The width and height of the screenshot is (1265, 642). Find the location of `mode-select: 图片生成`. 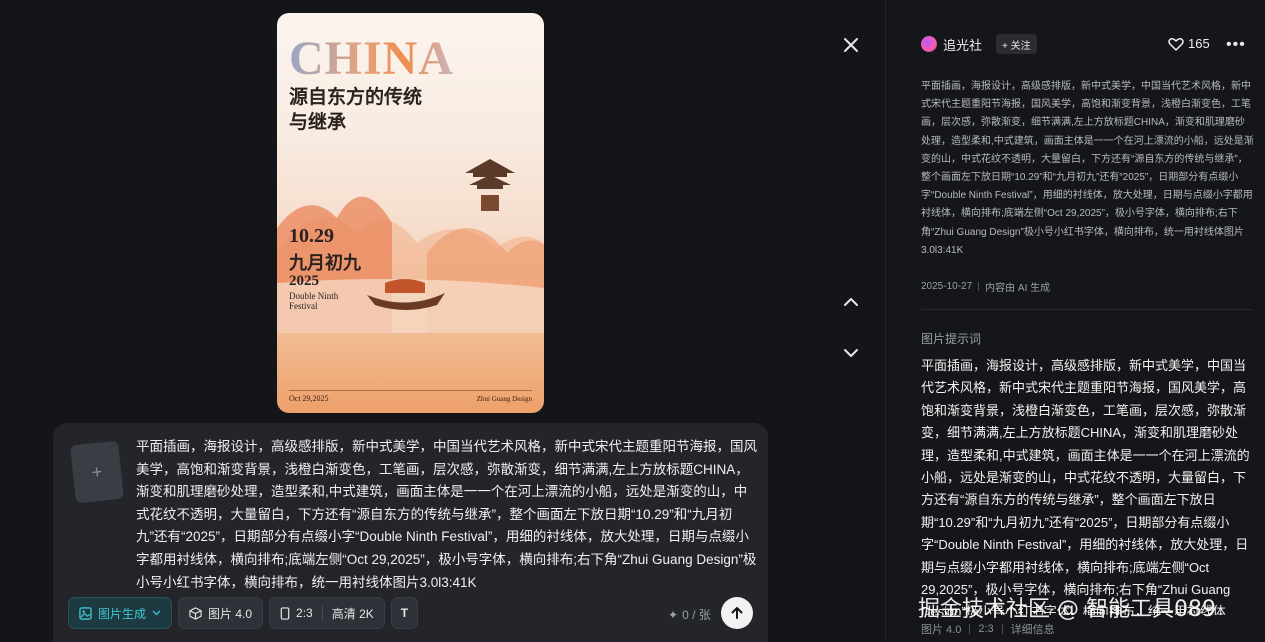

mode-select: 图片生成 is located at coordinates (120, 613).